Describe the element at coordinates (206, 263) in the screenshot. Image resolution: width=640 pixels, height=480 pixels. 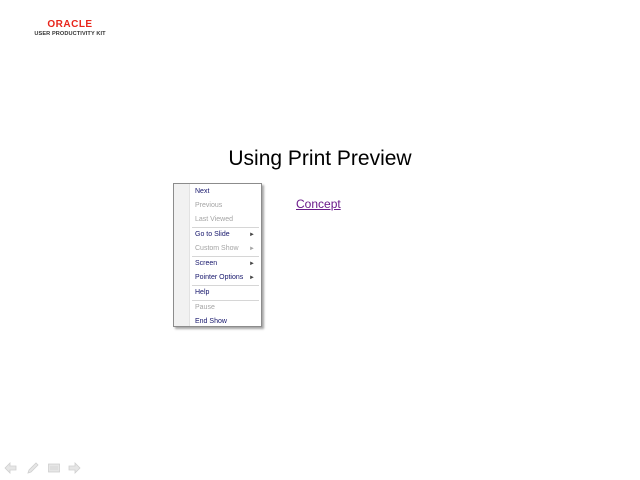
I see `menu-item-label: Screen` at that location.